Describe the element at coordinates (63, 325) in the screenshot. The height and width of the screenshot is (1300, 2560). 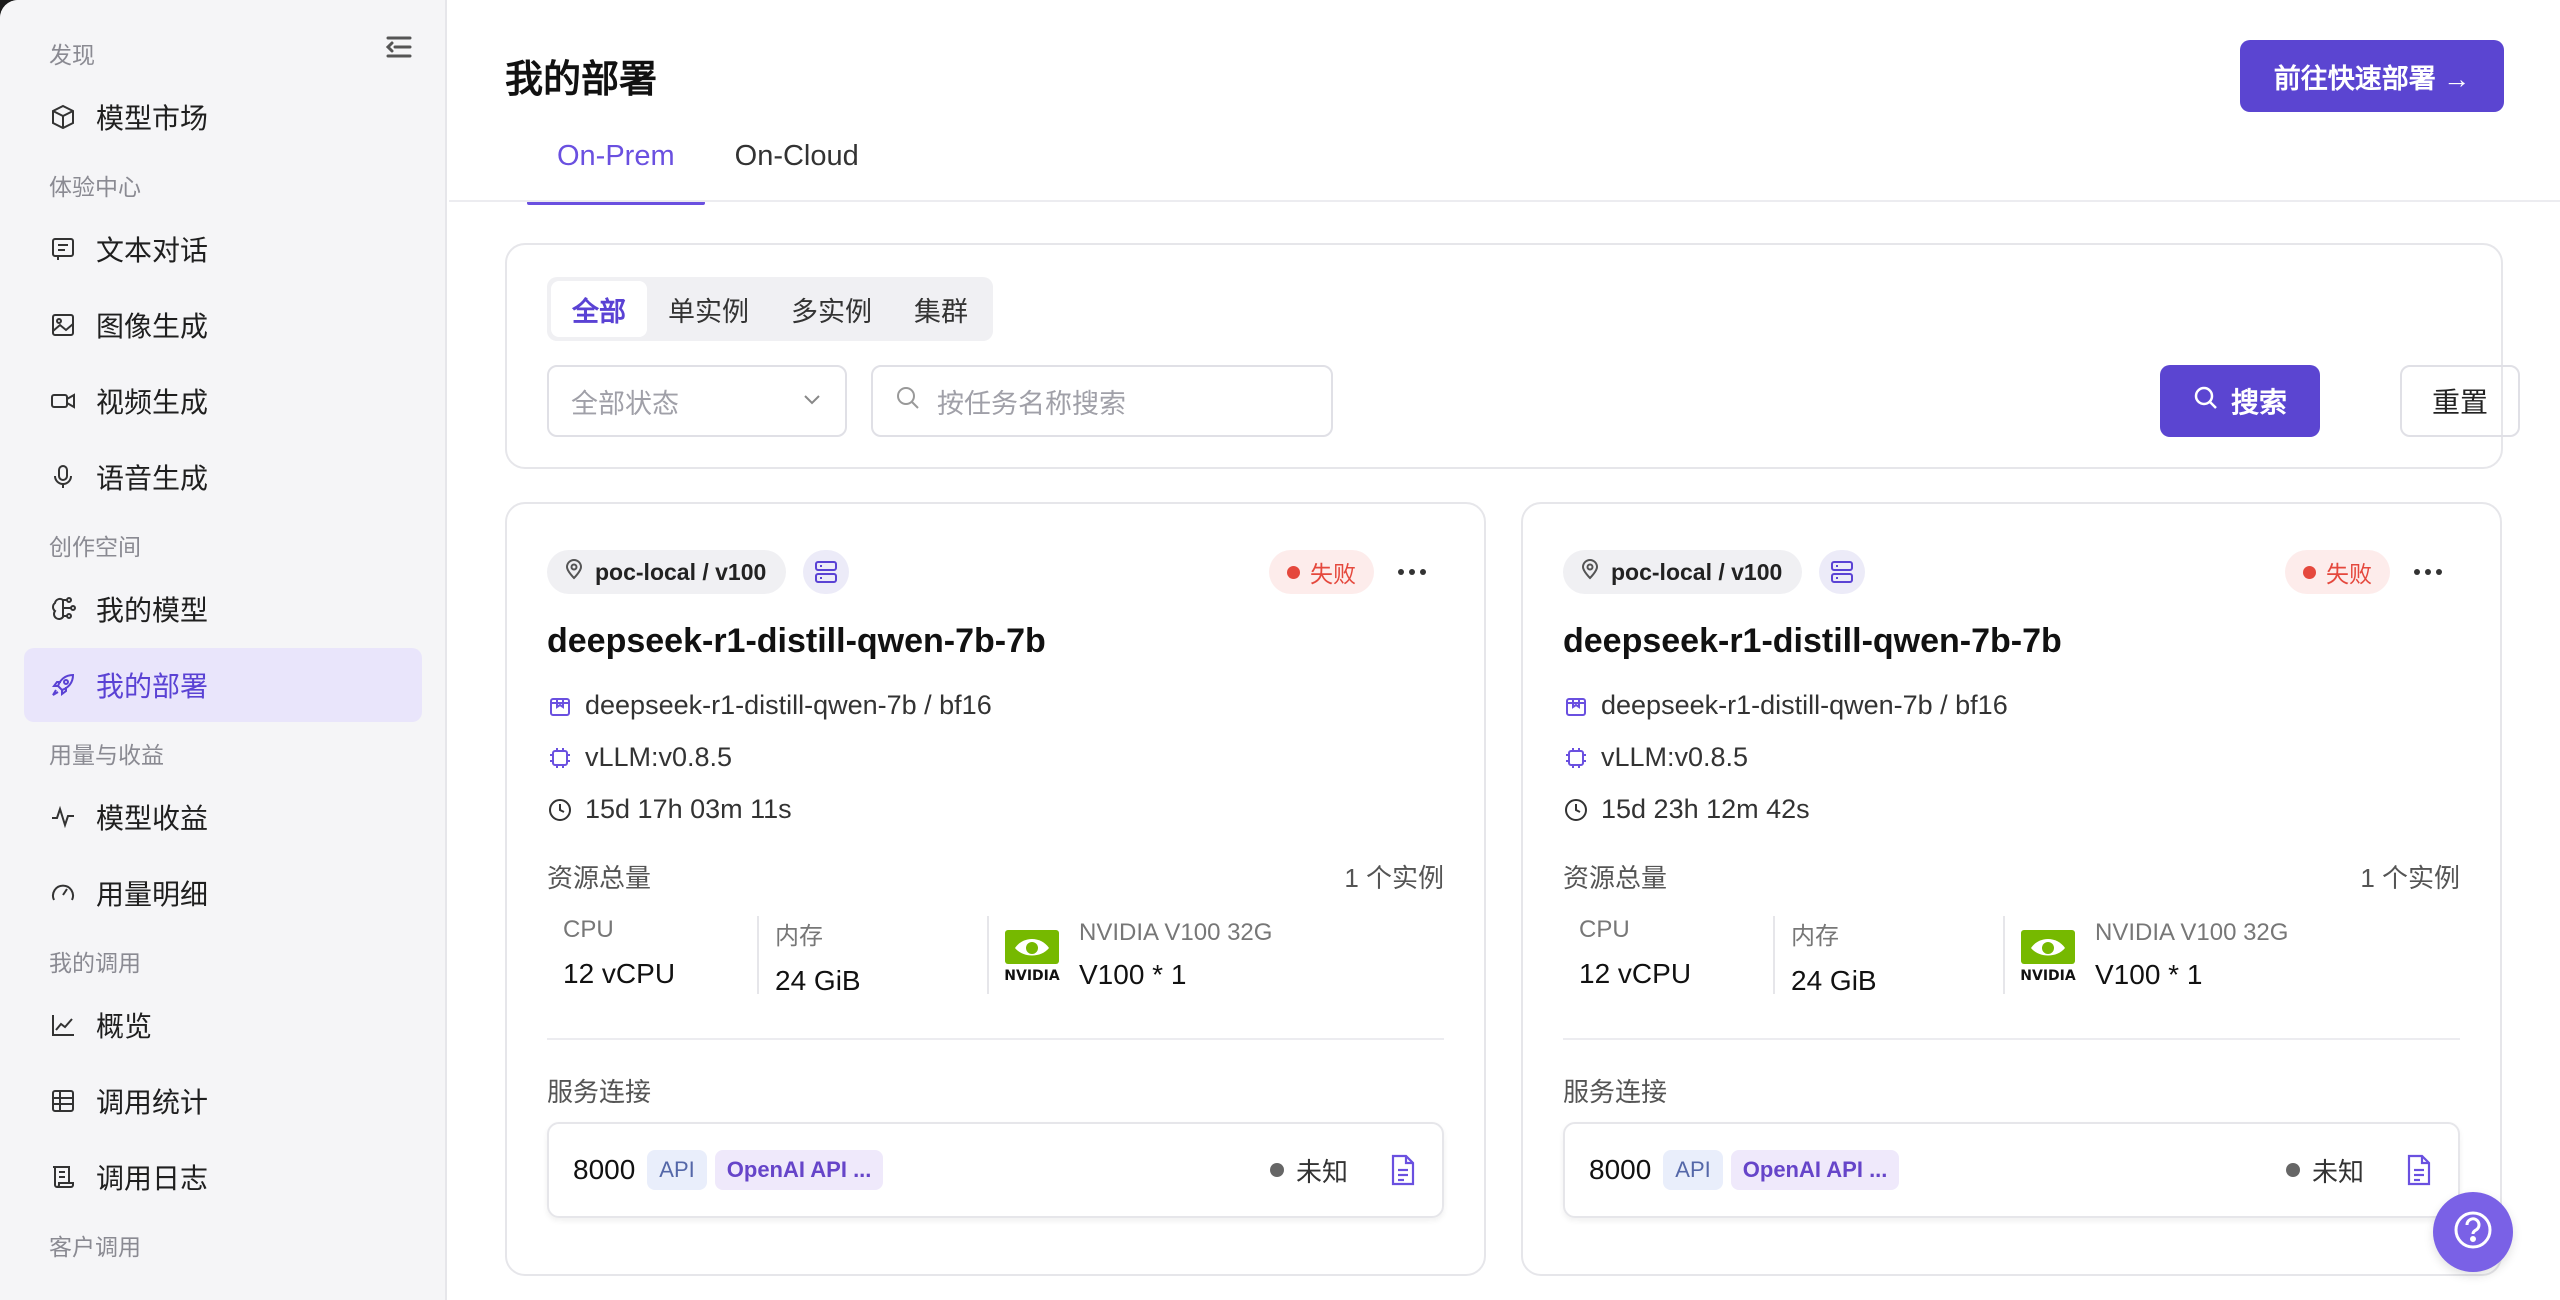
I see `image-icon` at that location.